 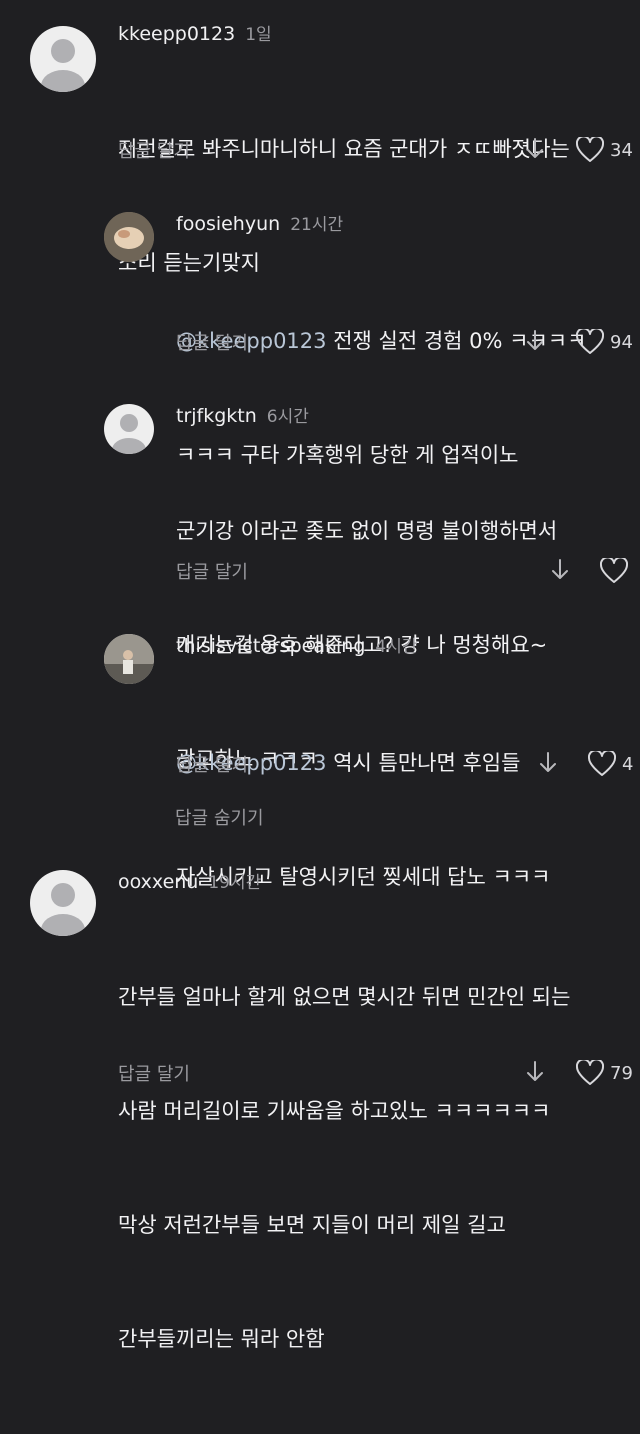 What do you see at coordinates (320, 342) in the screenshot?
I see `comment-actions: 답글 달기 94` at bounding box center [320, 342].